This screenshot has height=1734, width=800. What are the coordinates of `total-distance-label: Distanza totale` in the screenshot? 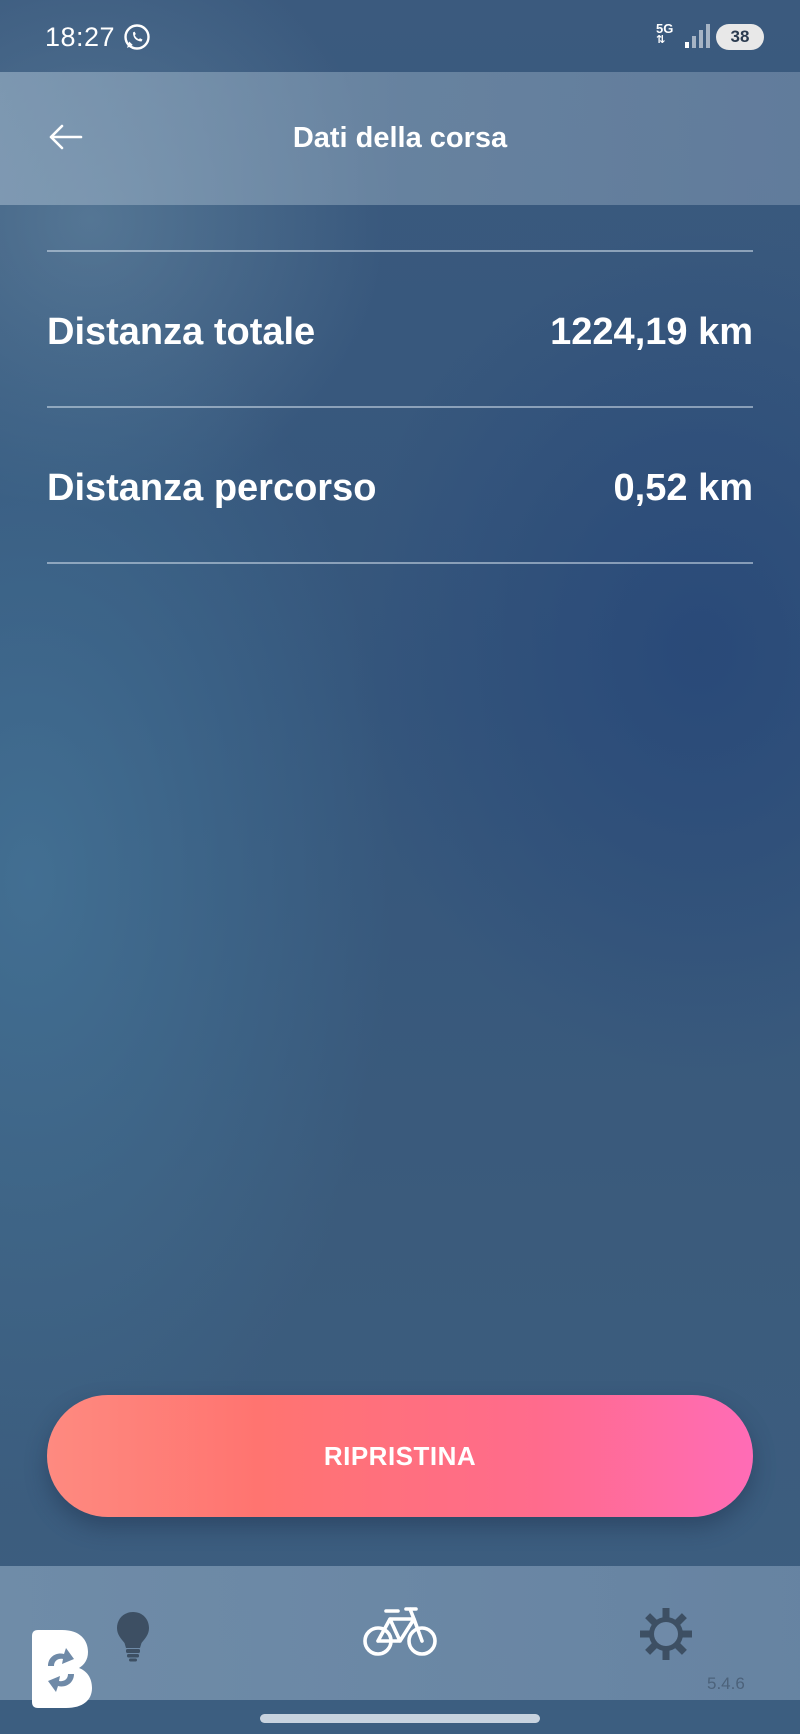 It's located at (181, 331).